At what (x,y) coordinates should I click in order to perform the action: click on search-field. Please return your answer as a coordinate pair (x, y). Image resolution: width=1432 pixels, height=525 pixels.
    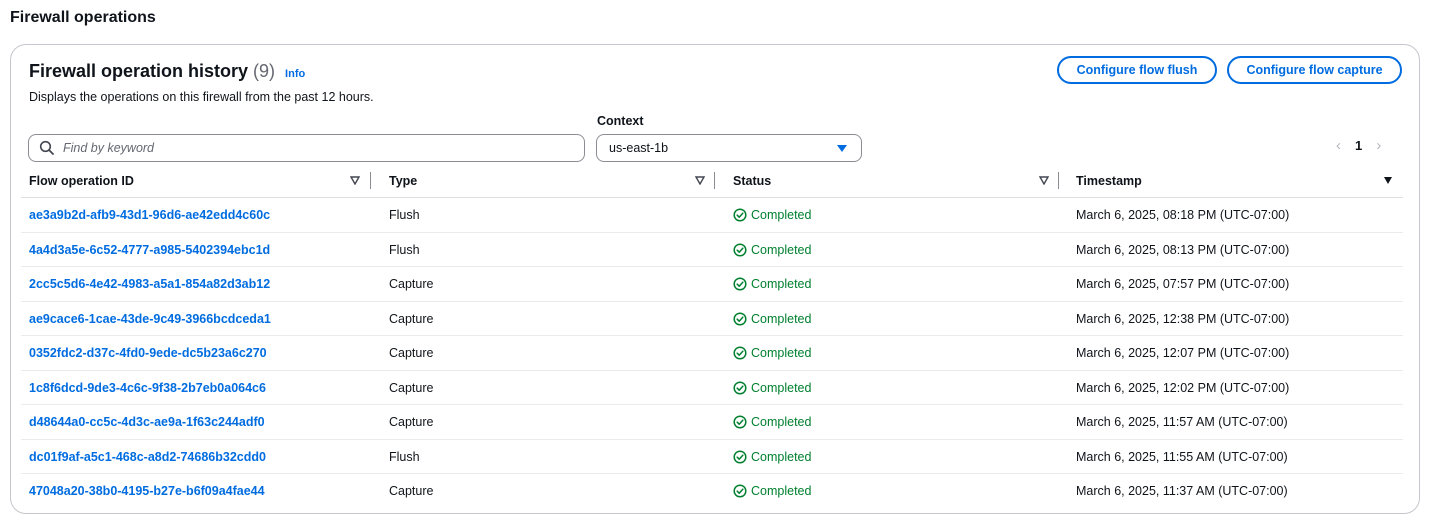
    Looking at the image, I should click on (306, 148).